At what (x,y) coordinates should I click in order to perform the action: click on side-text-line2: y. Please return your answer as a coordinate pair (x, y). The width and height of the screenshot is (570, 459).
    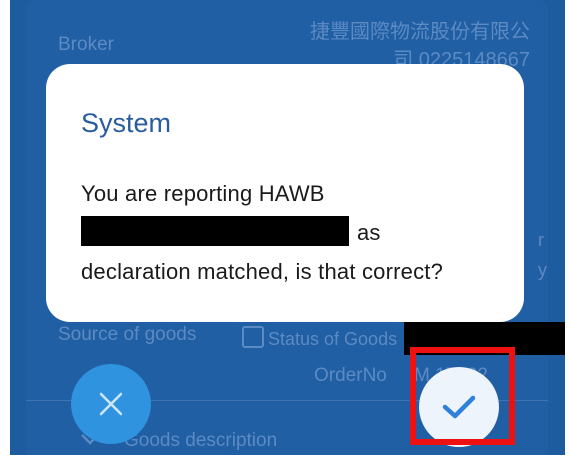
    Looking at the image, I should click on (542, 270).